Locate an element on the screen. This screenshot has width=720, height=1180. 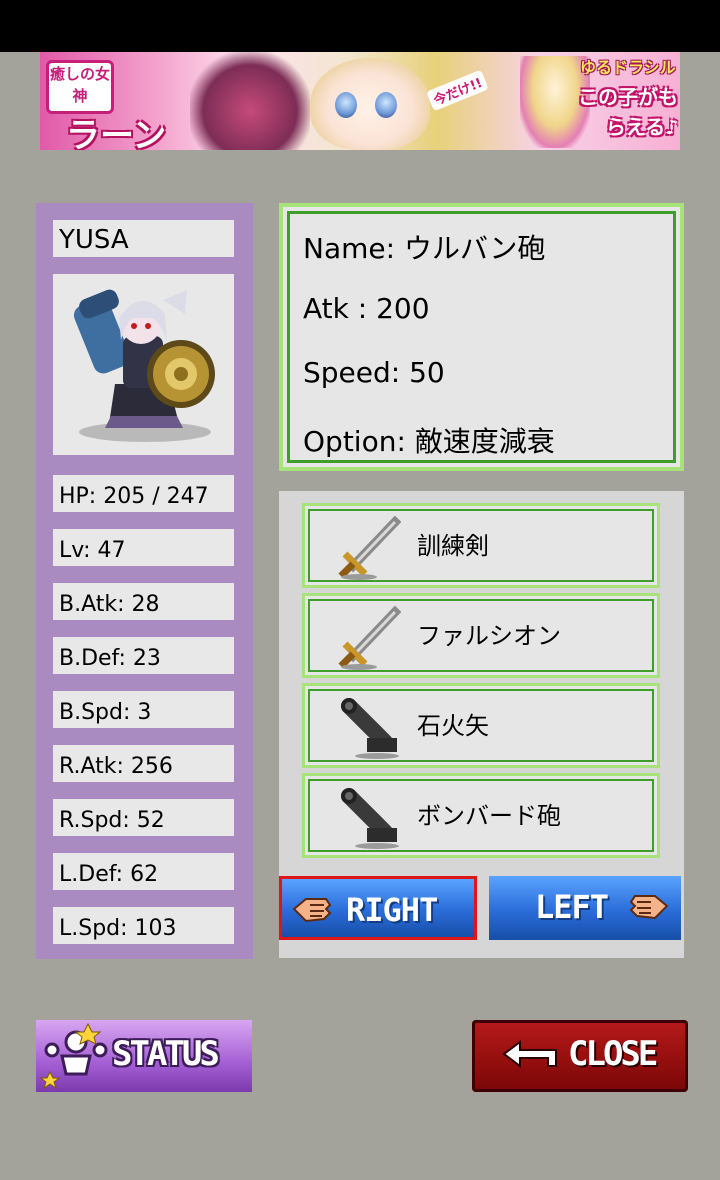
weapon-item: 訓練剣 is located at coordinates (481, 545).